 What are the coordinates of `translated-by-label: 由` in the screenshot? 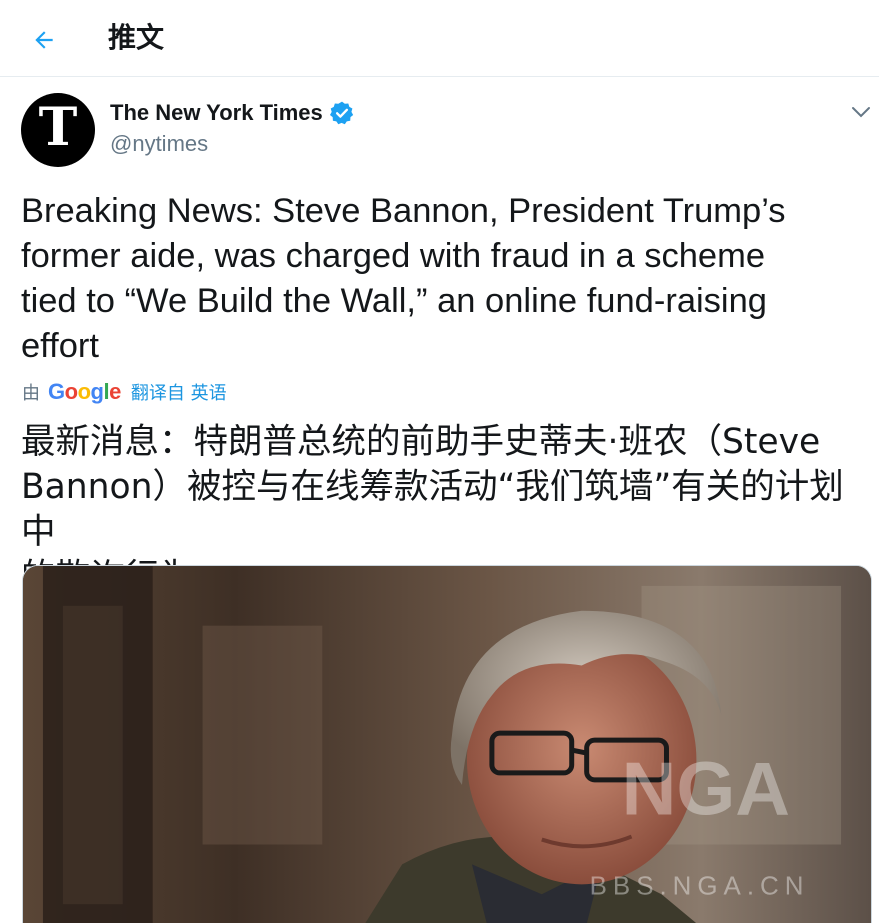 It's located at (31, 393).